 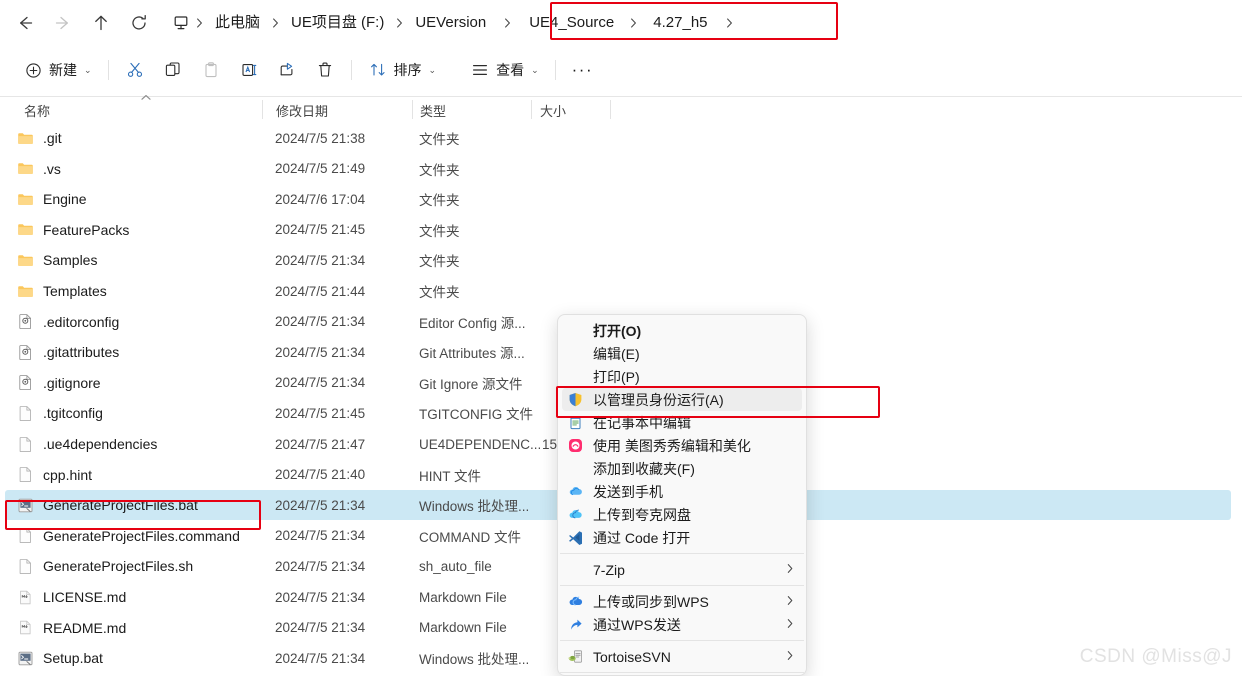 What do you see at coordinates (54, 474) in the screenshot?
I see `file-name-cell: cpp.hint` at bounding box center [54, 474].